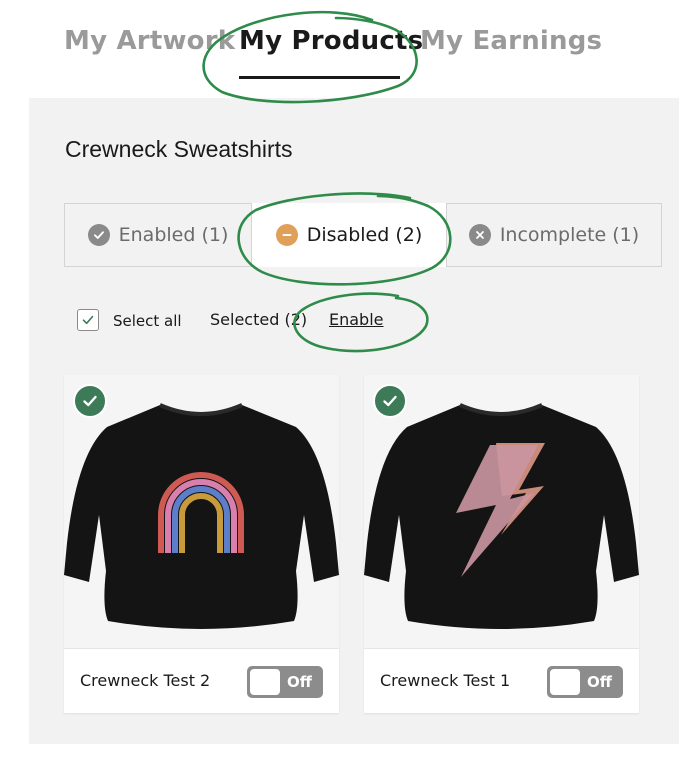  I want to click on active-tab-underline, so click(319, 77).